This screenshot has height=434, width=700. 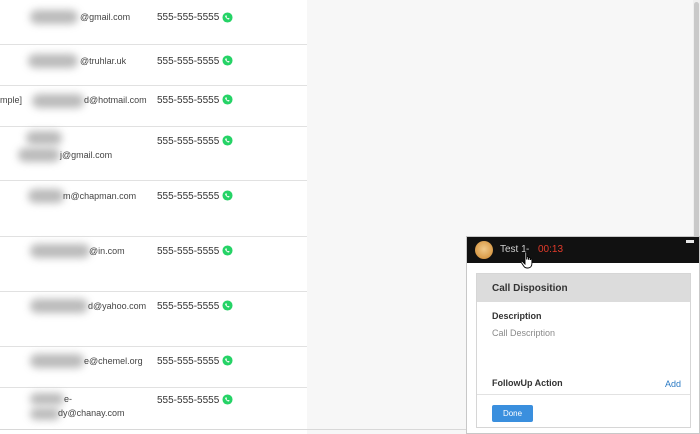 What do you see at coordinates (153, 367) in the screenshot?
I see `contact-row: e@chemel.org 555-555-5555` at bounding box center [153, 367].